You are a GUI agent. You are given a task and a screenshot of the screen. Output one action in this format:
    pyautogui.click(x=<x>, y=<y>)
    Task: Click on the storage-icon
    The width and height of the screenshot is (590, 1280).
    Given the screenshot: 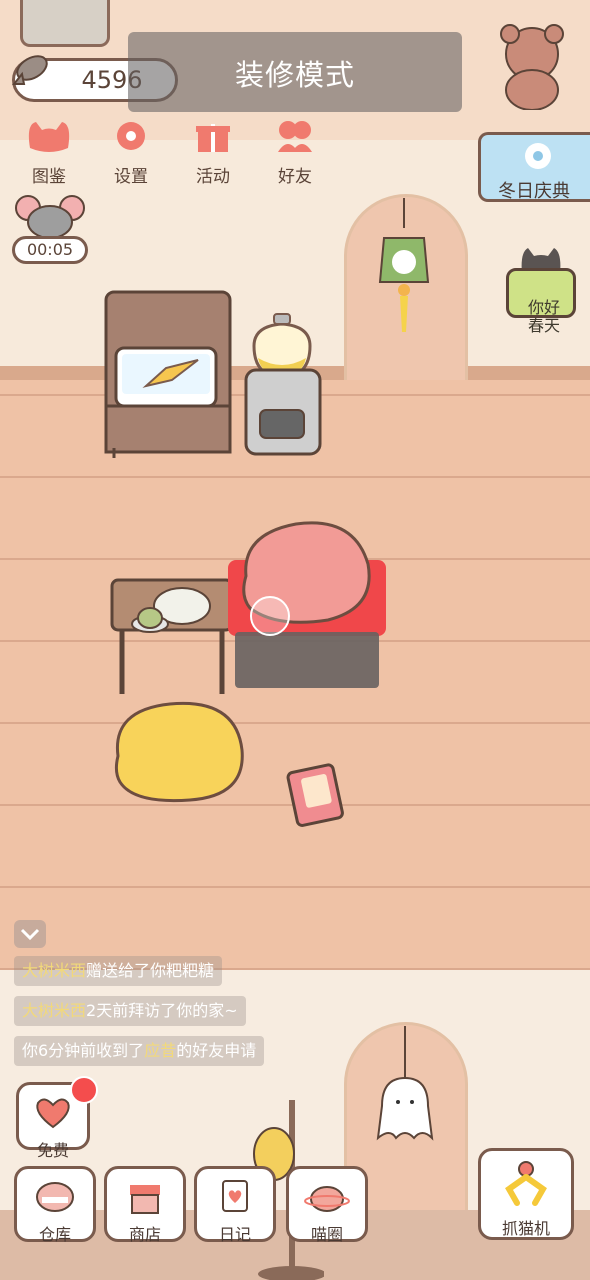 What is the action you would take?
    pyautogui.click(x=55, y=1197)
    